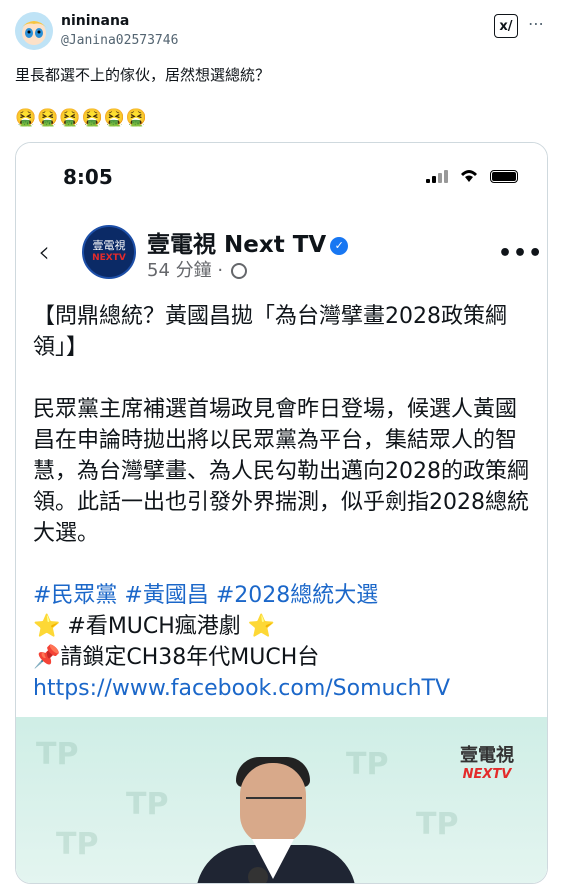  What do you see at coordinates (119, 40) in the screenshot?
I see `user-handle: @Janina02573746` at bounding box center [119, 40].